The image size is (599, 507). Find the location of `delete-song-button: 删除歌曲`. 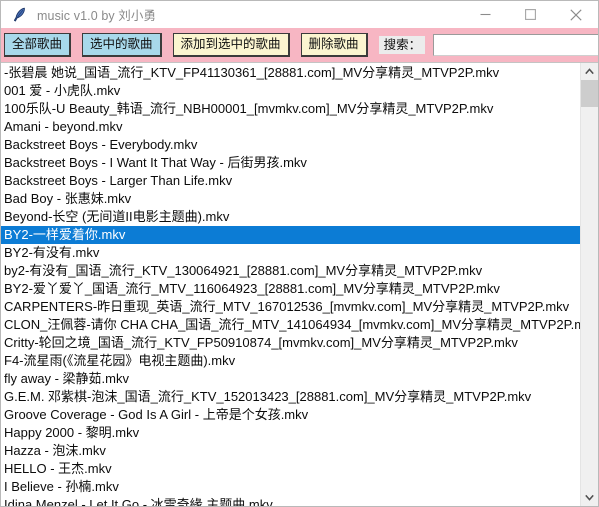

delete-song-button: 删除歌曲 is located at coordinates (334, 45).